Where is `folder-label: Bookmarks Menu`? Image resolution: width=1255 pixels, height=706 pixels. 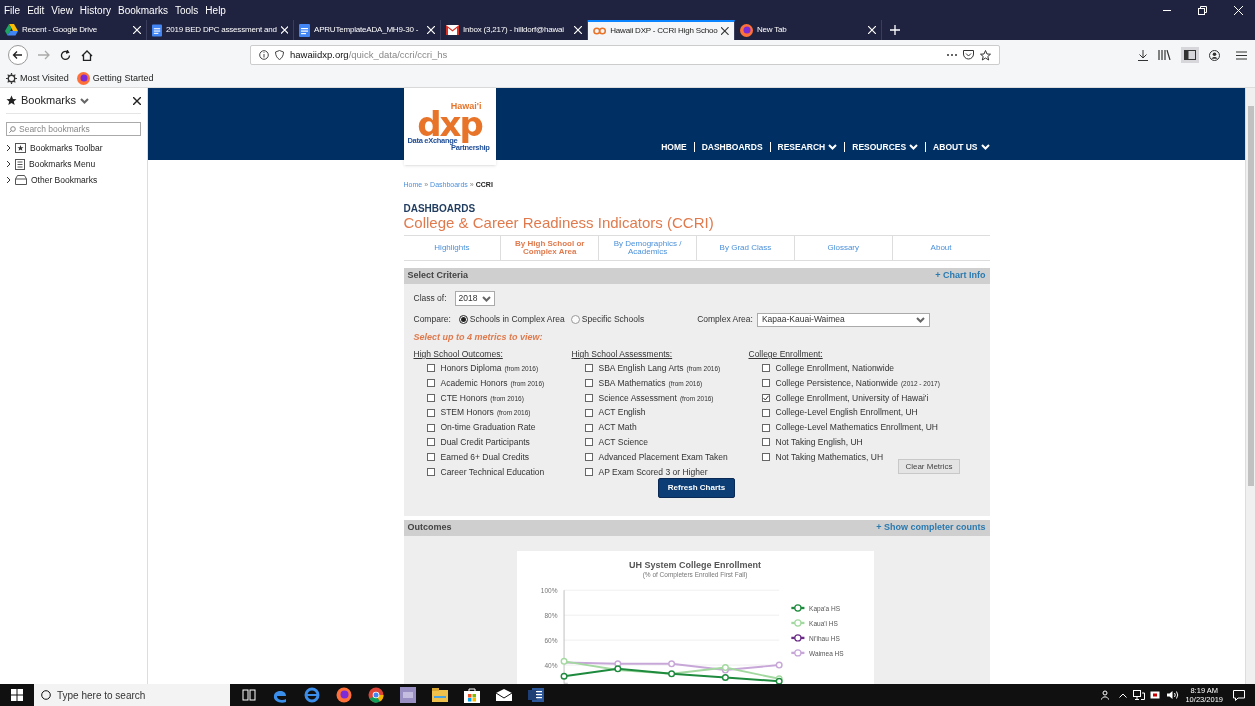
folder-label: Bookmarks Menu is located at coordinates (62, 164).